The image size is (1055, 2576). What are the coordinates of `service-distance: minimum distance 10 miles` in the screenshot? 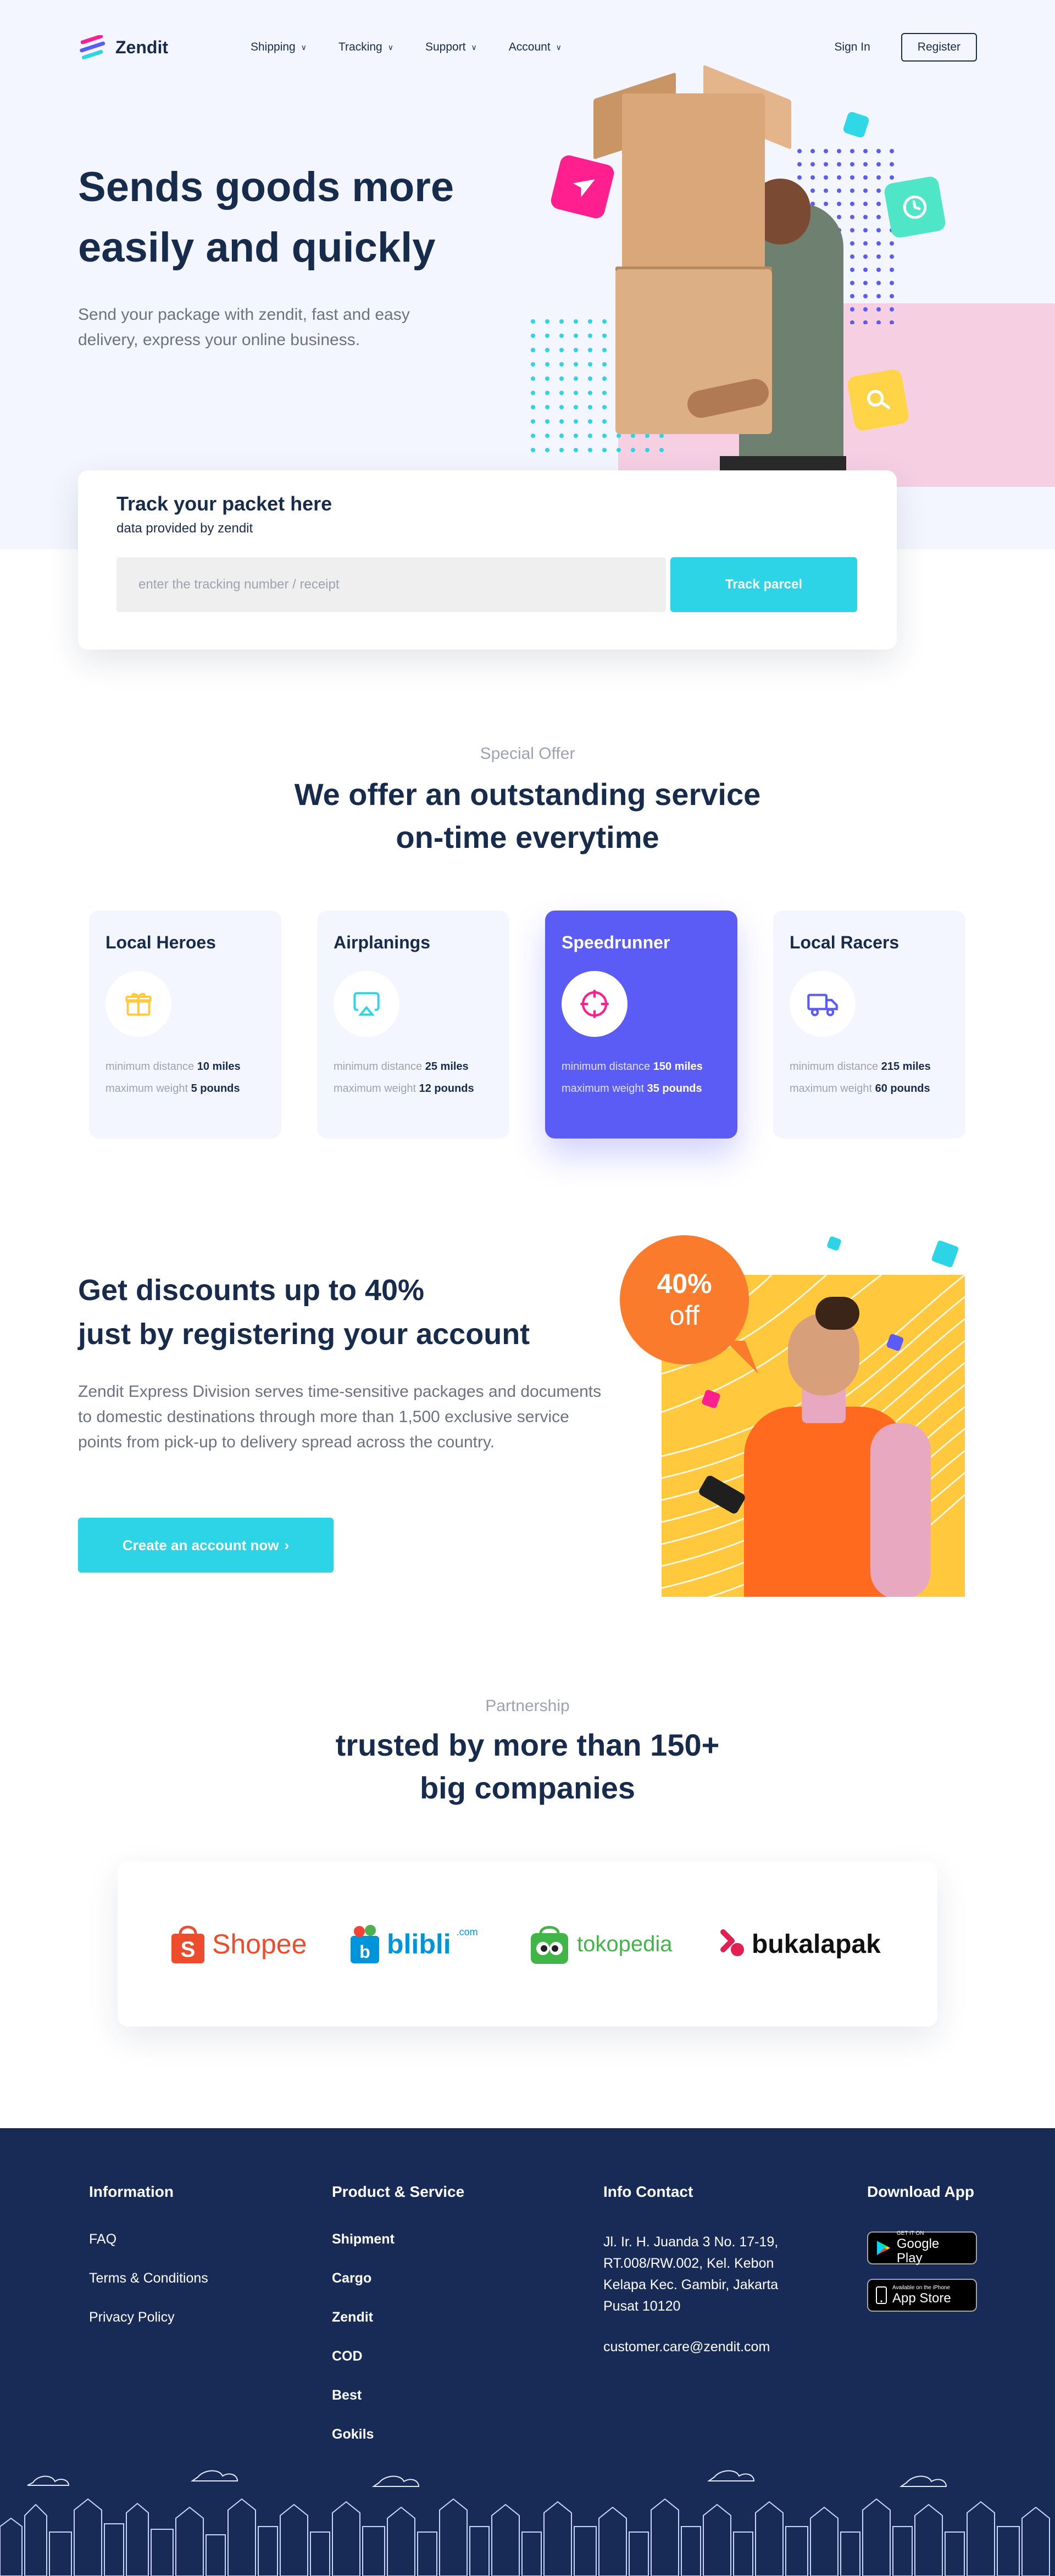 It's located at (173, 1067).